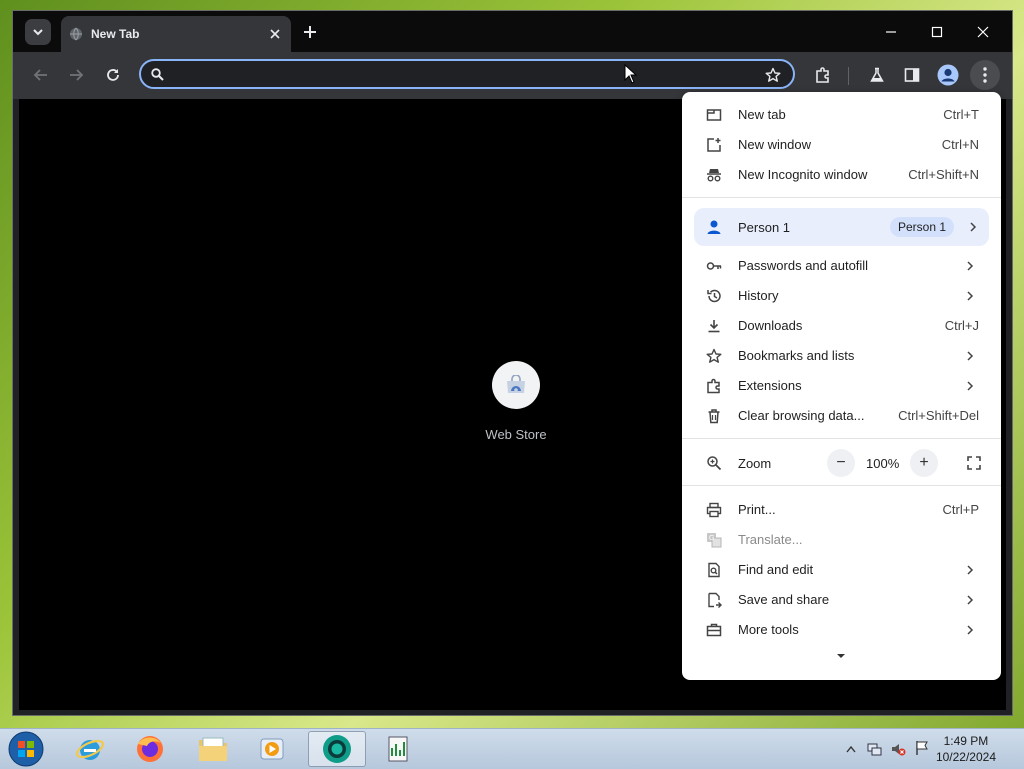 The width and height of the screenshot is (1024, 769). Describe the element at coordinates (115, 34) in the screenshot. I see `tab-title: New Tab` at that location.